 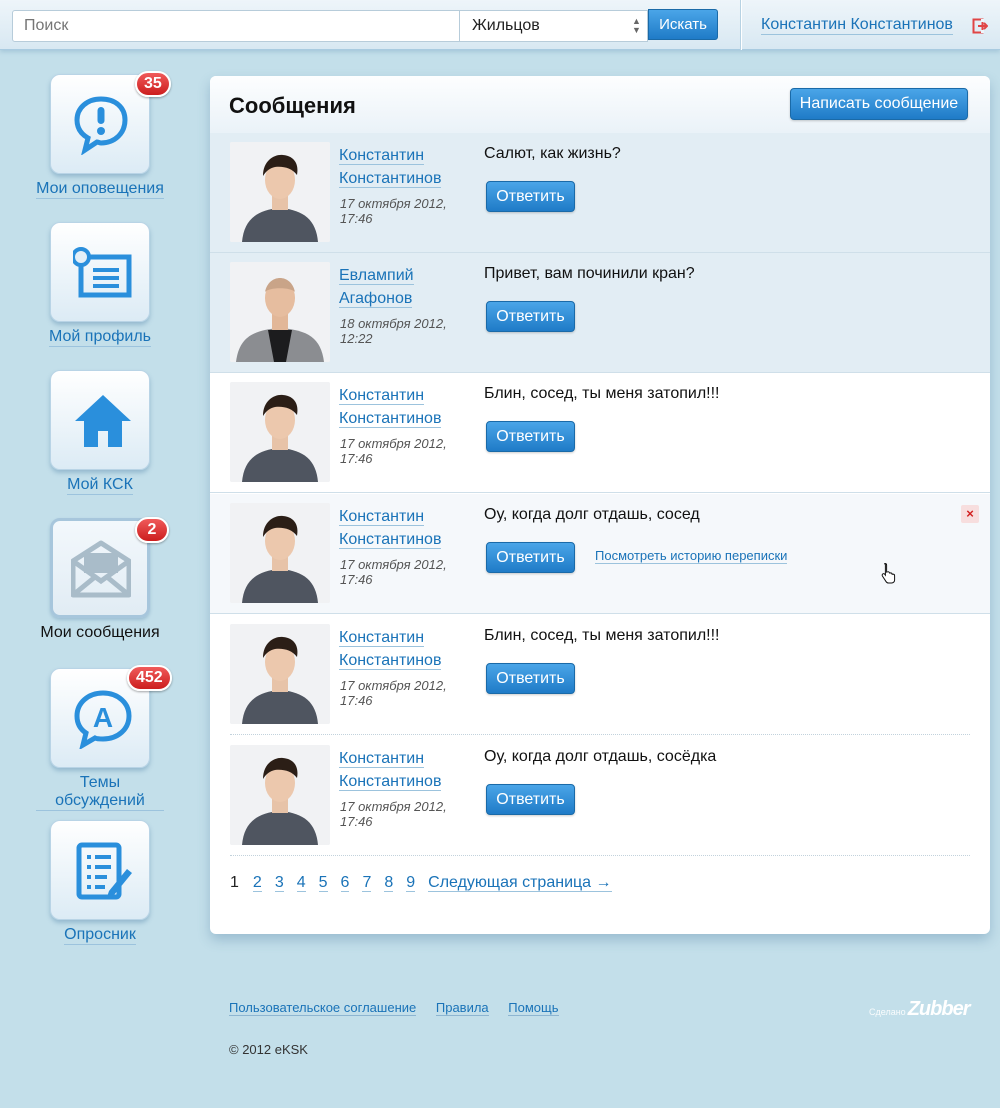 What do you see at coordinates (292, 105) in the screenshot?
I see `page-title: Сообщения` at bounding box center [292, 105].